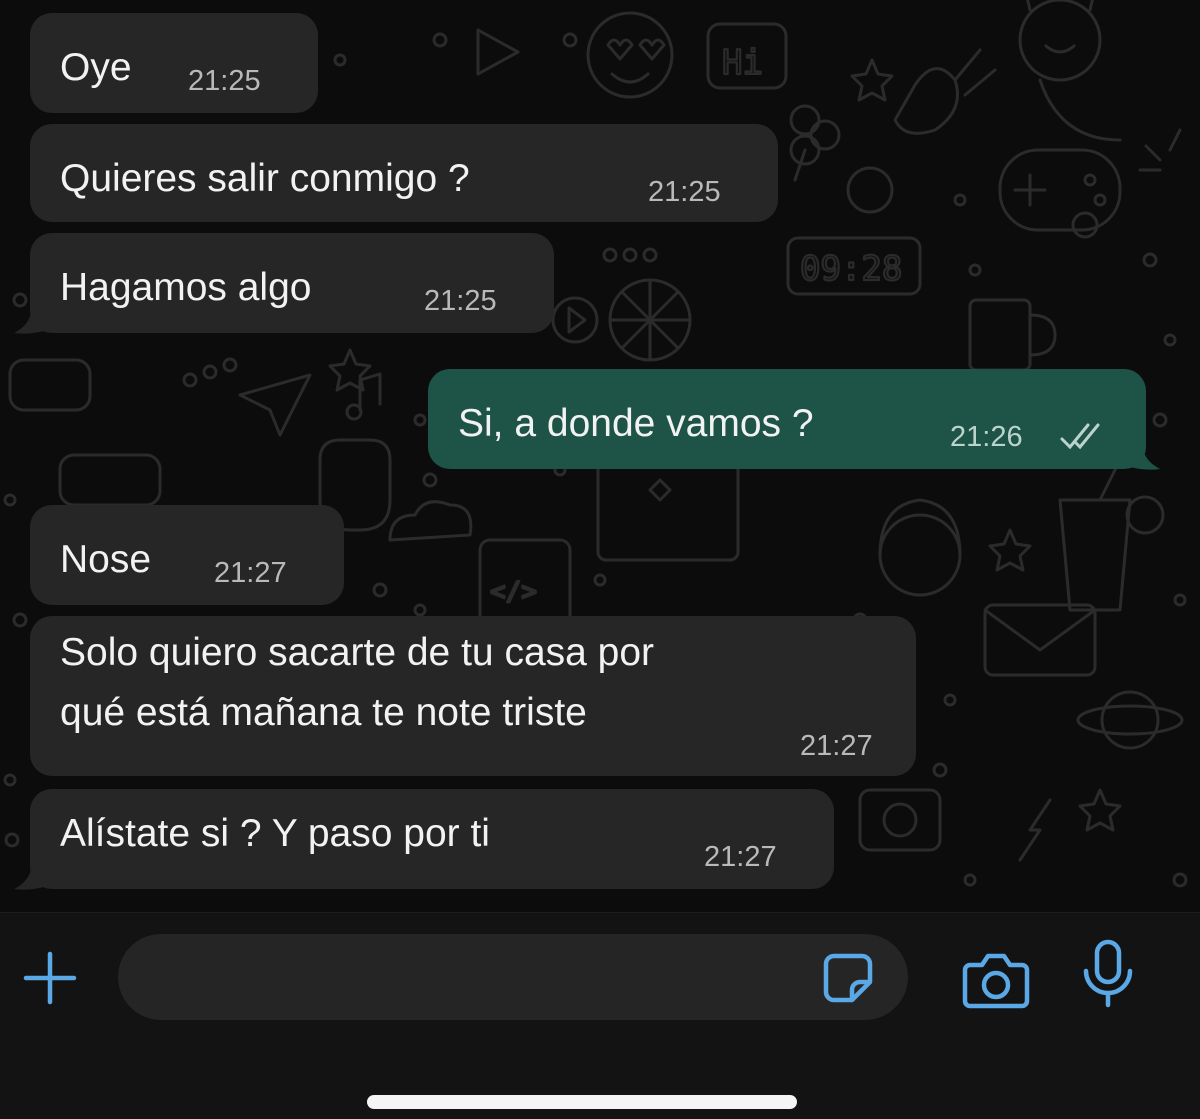  I want to click on wallpaper-code-label: </>, so click(513, 592).